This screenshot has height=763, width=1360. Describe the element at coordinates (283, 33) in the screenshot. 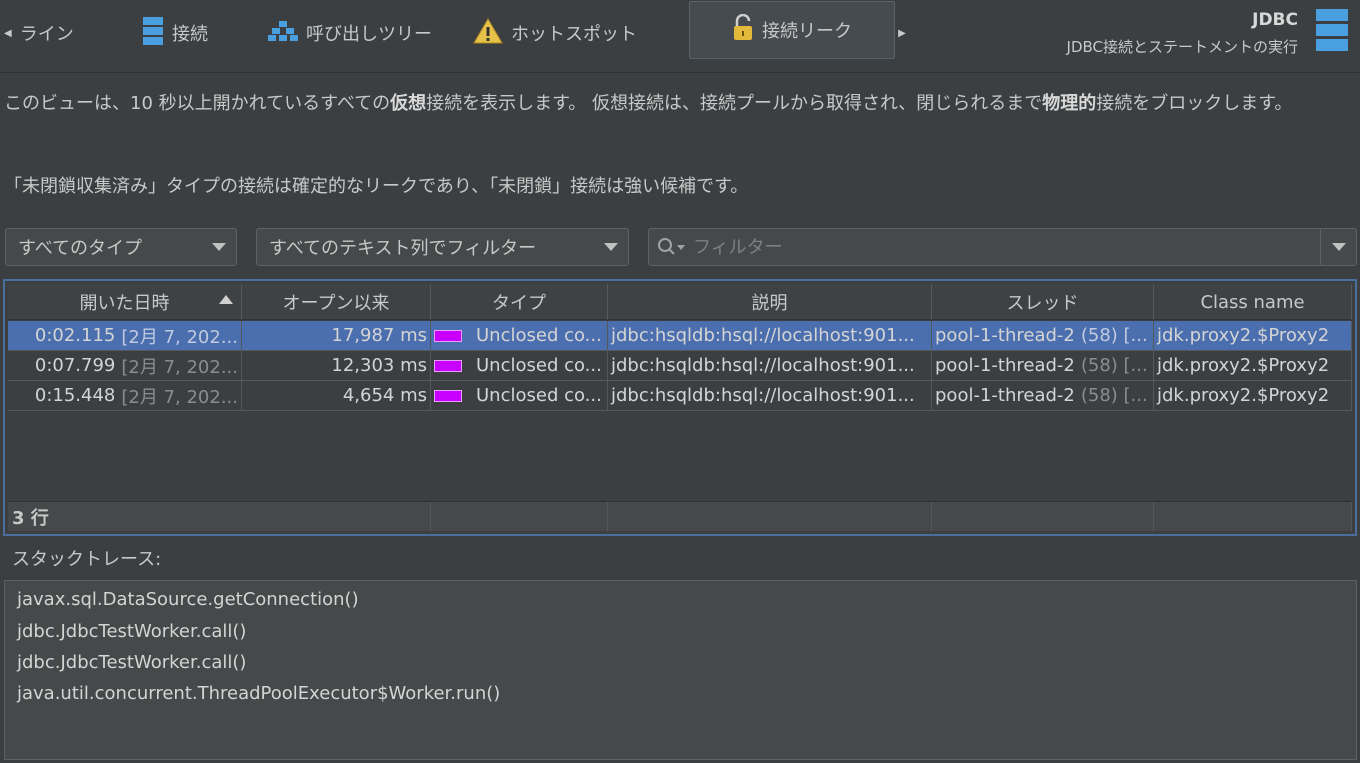

I see `call-tree-icon` at that location.